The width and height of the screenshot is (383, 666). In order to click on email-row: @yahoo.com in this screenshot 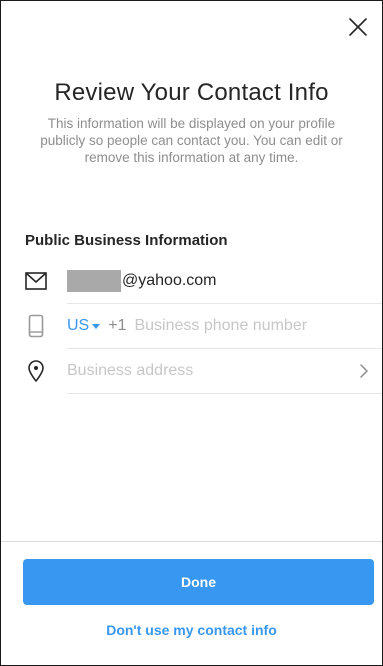, I will do `click(191, 281)`.